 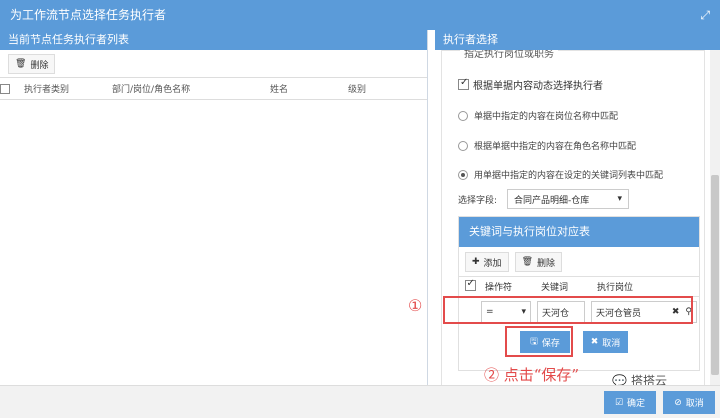 I want to click on confirm-label: 确定, so click(x=636, y=404).